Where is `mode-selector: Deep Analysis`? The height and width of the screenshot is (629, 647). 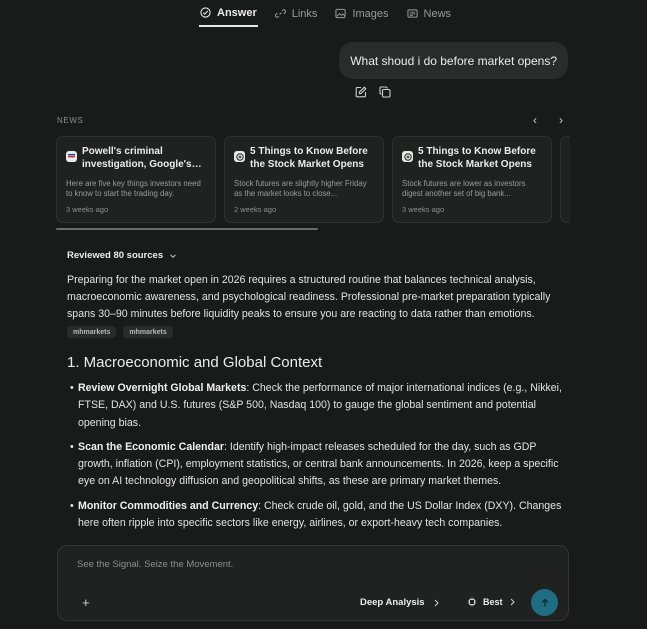 mode-selector: Deep Analysis is located at coordinates (400, 602).